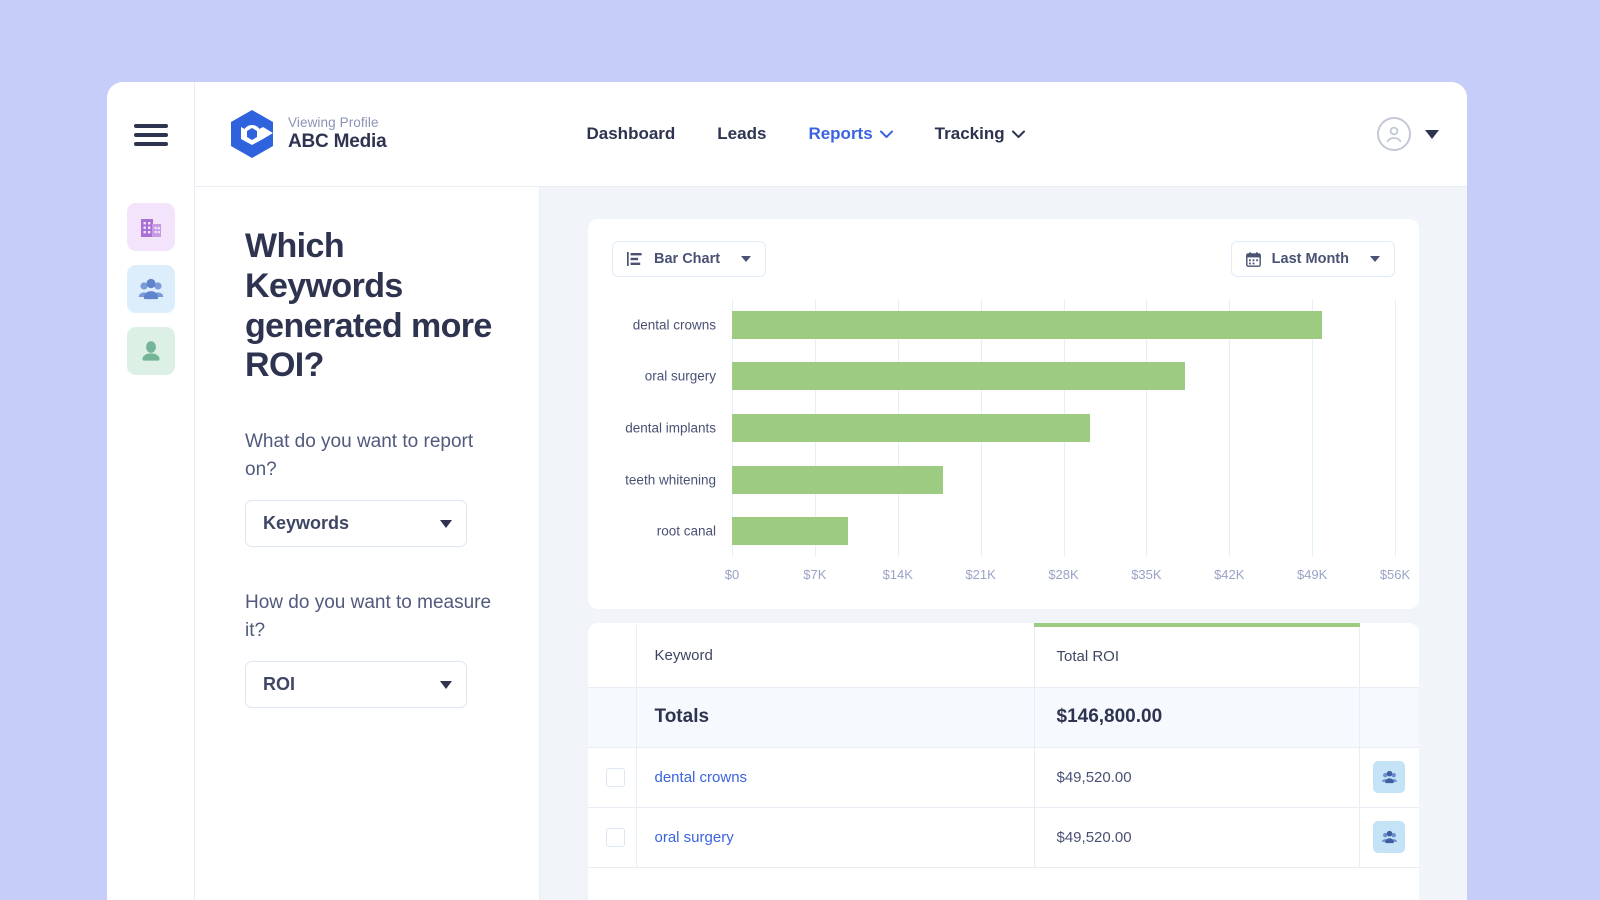  I want to click on nav-label: Reports, so click(840, 133).